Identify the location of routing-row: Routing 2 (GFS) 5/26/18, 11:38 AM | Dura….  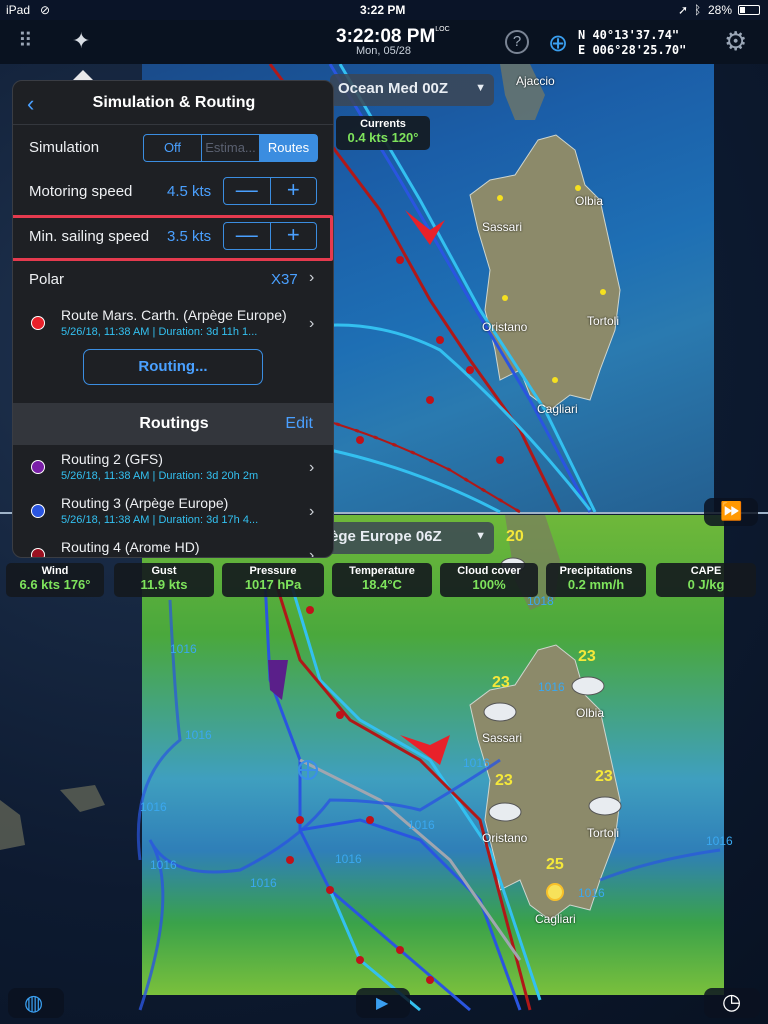
(173, 469).